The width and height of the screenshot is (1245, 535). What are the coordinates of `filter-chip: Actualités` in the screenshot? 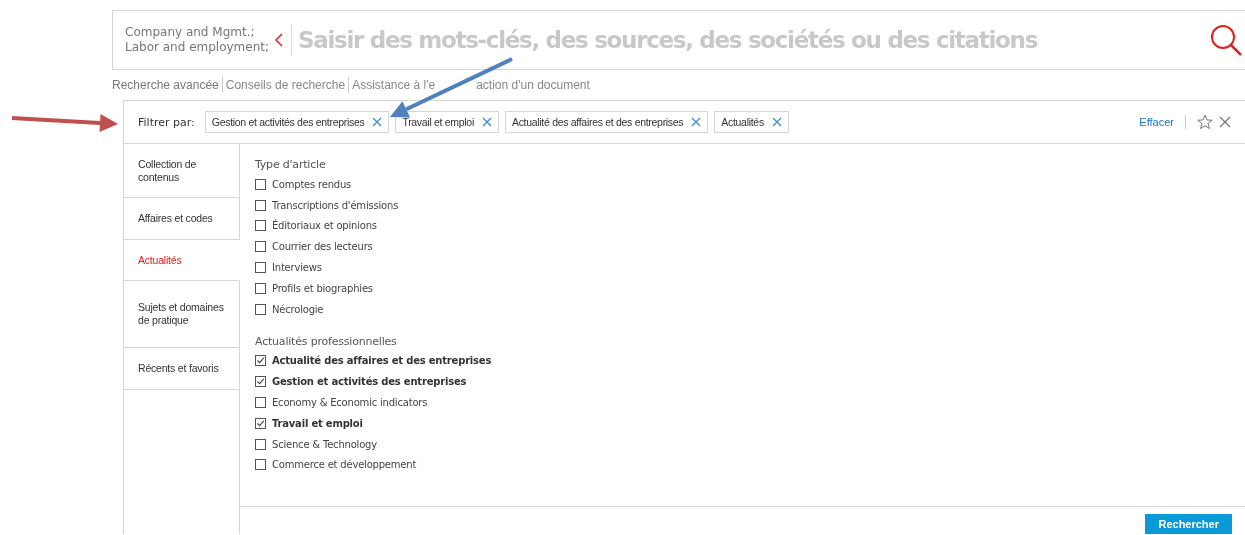 It's located at (751, 122).